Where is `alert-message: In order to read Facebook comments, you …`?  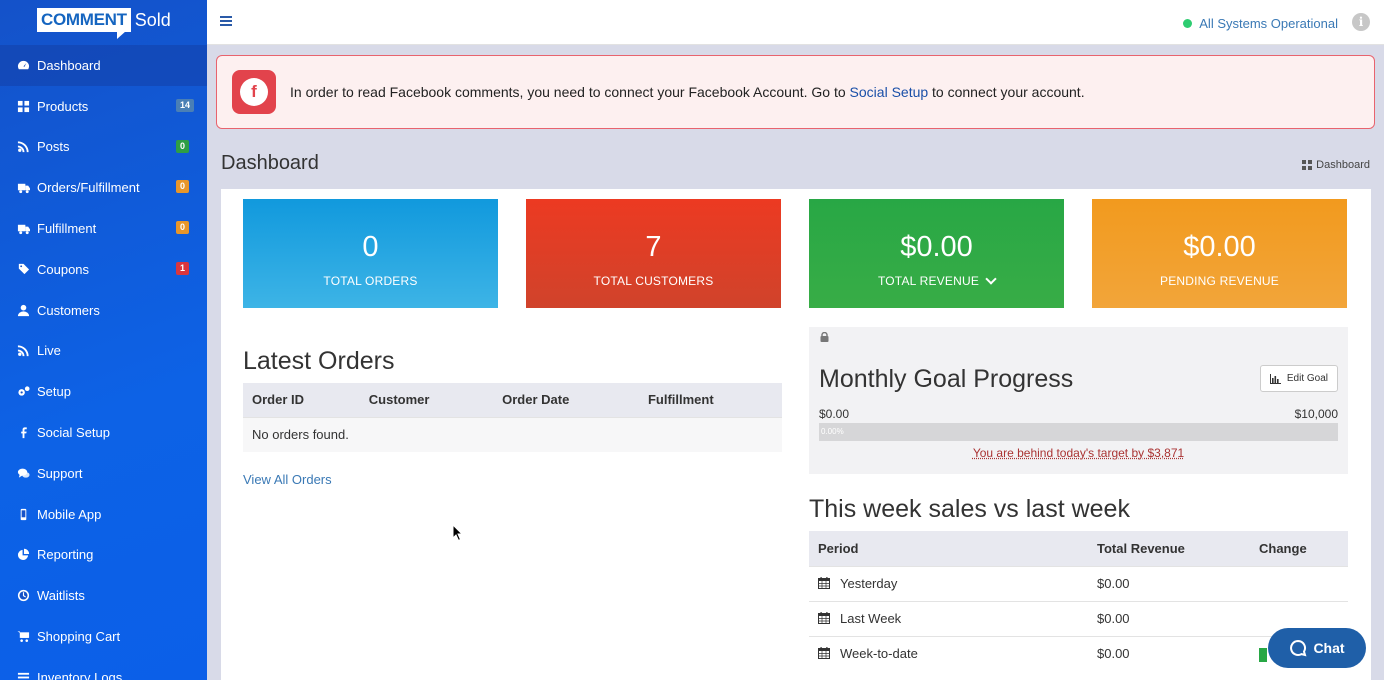
alert-message: In order to read Facebook comments, you … is located at coordinates (687, 92).